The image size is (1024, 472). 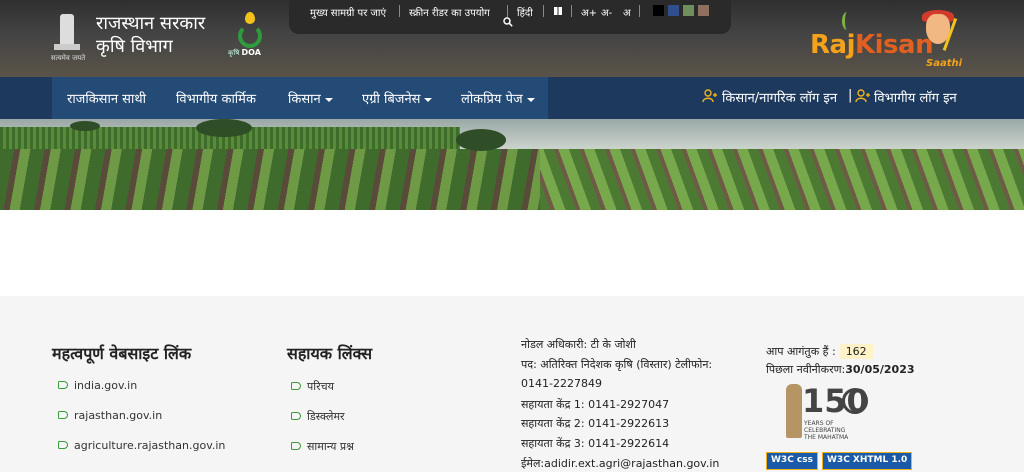 I want to click on visitor-label: आप आगंतुक हैं :, so click(x=801, y=351).